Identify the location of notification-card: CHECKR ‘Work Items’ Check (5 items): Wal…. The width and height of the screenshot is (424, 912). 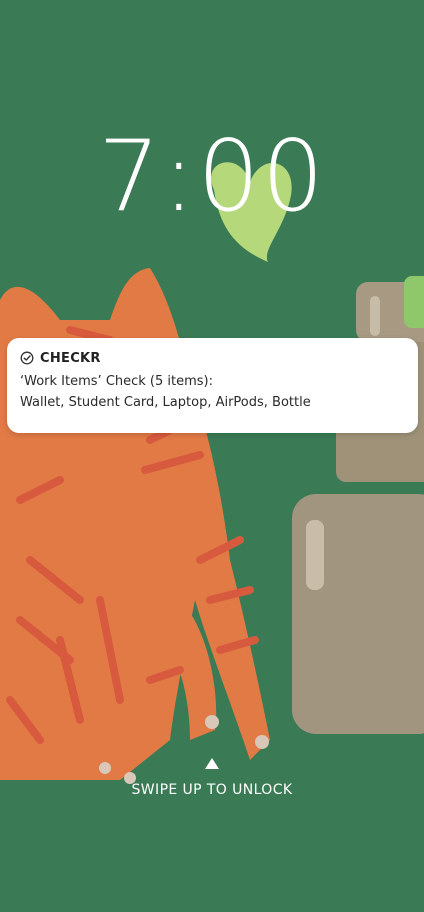
(212, 385).